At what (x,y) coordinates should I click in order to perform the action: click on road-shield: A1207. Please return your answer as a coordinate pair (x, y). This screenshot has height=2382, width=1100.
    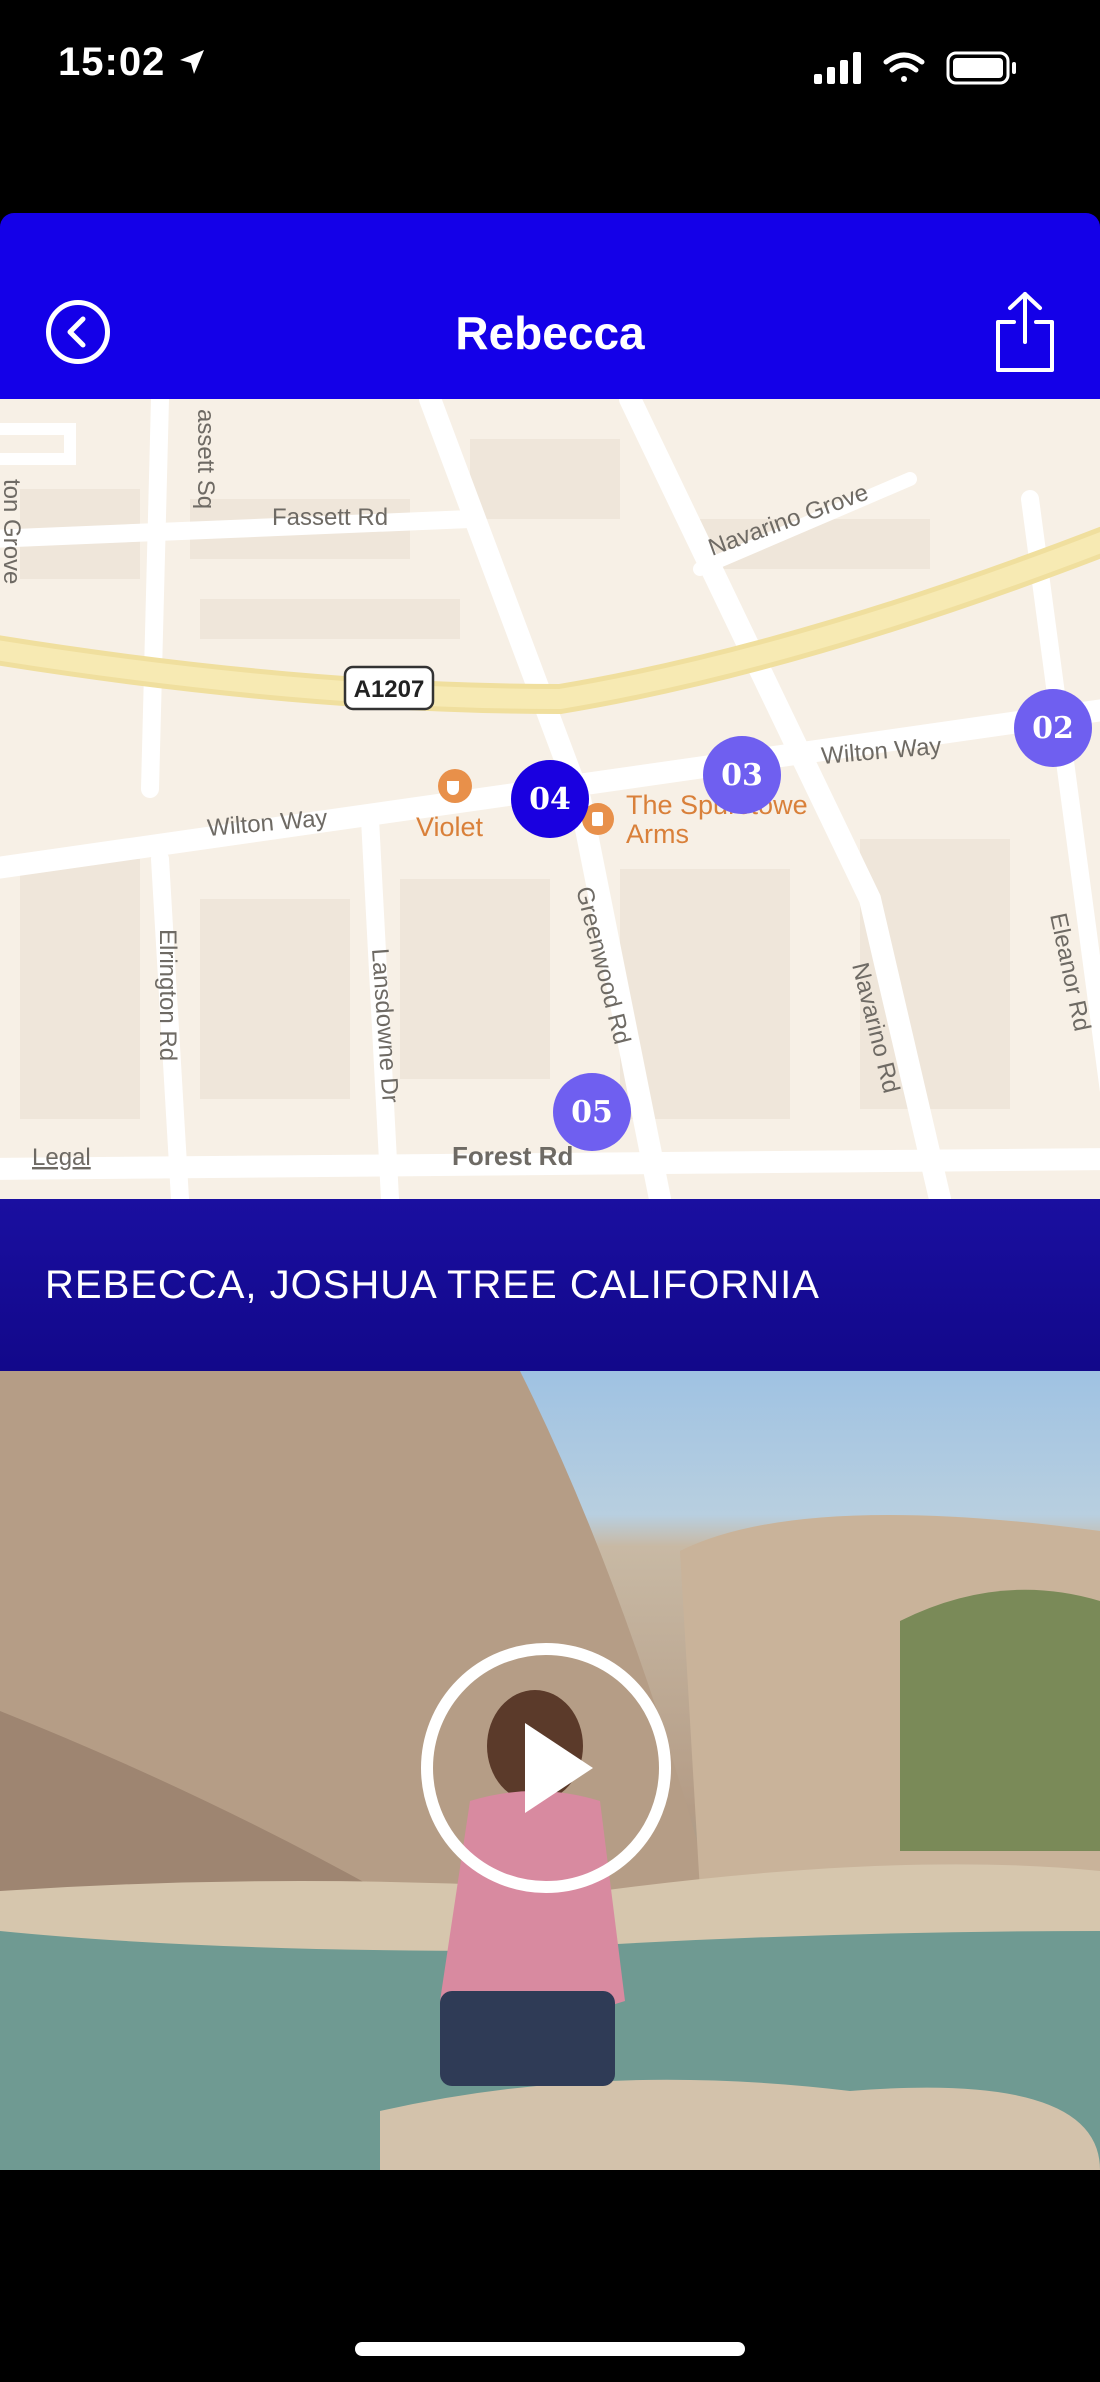
    Looking at the image, I should click on (389, 688).